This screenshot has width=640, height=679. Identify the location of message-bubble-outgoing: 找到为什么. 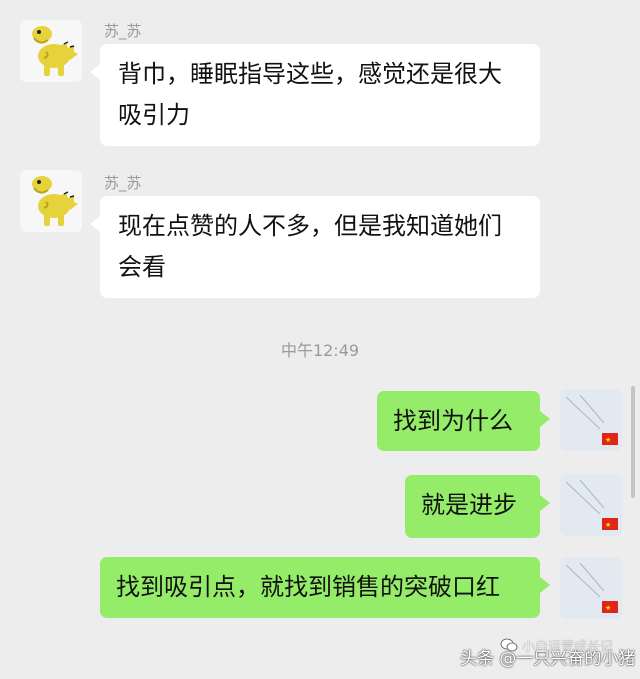
(463, 421).